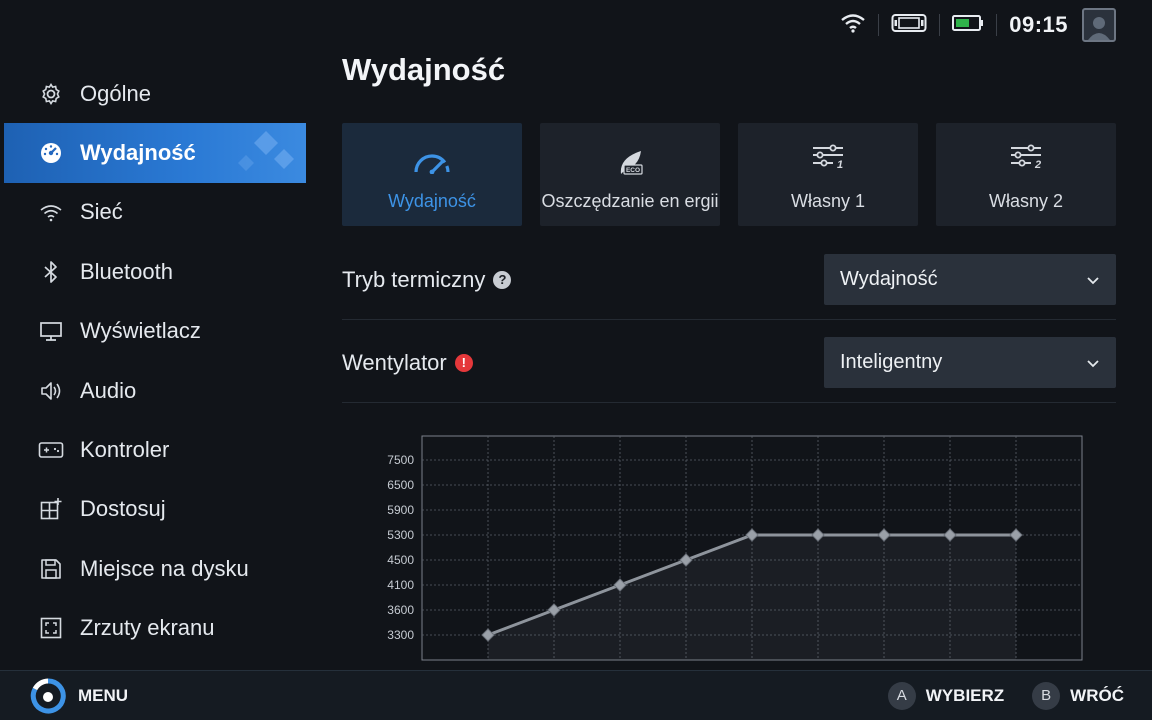 This screenshot has width=1152, height=720. Describe the element at coordinates (400, 535) in the screenshot. I see `y-tick-label: 5300` at that location.